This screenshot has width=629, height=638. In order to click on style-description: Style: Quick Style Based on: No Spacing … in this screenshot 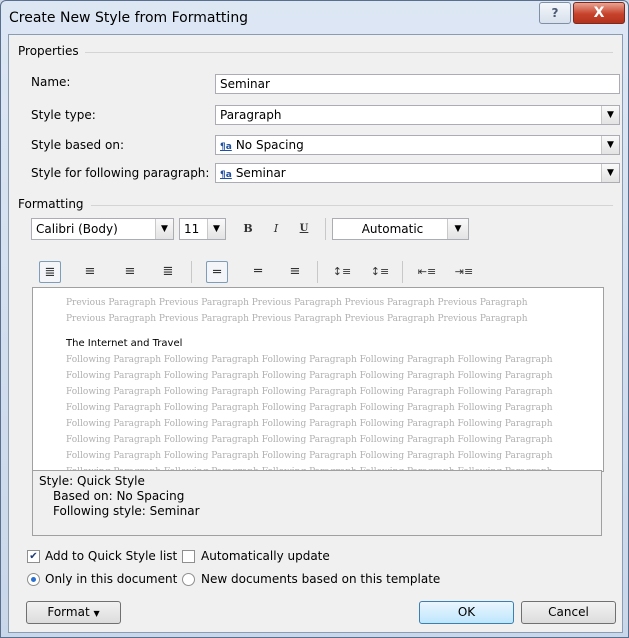, I will do `click(317, 503)`.